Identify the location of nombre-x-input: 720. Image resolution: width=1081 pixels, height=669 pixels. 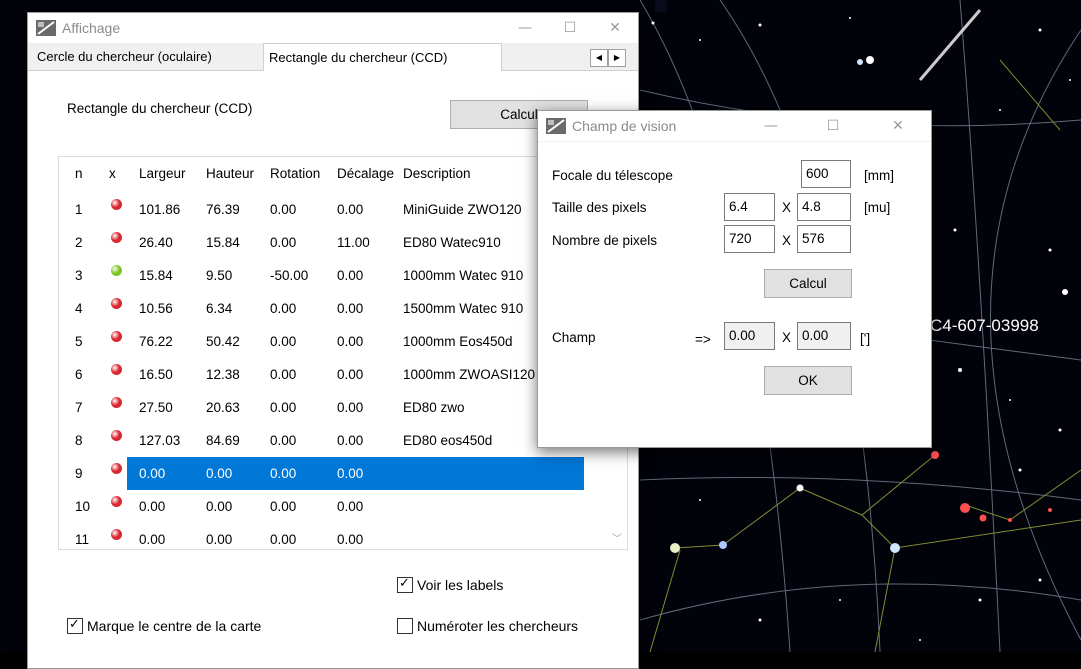
(749, 239).